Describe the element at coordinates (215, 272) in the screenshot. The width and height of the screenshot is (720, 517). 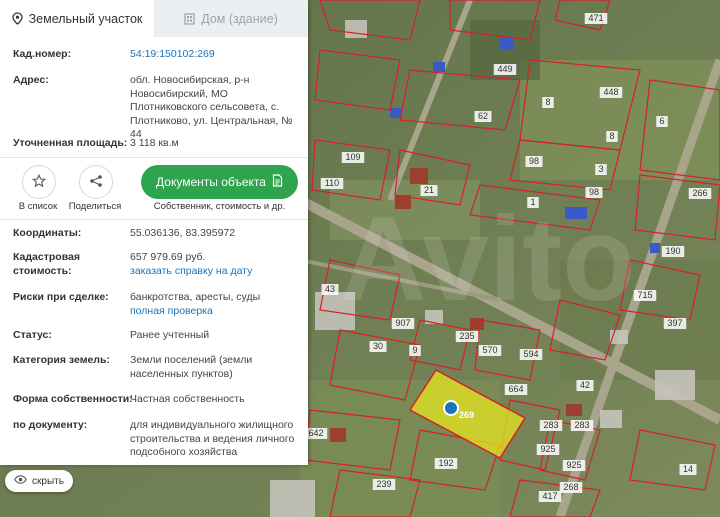
I see `order-certificate-link: заказать справку на дату` at that location.